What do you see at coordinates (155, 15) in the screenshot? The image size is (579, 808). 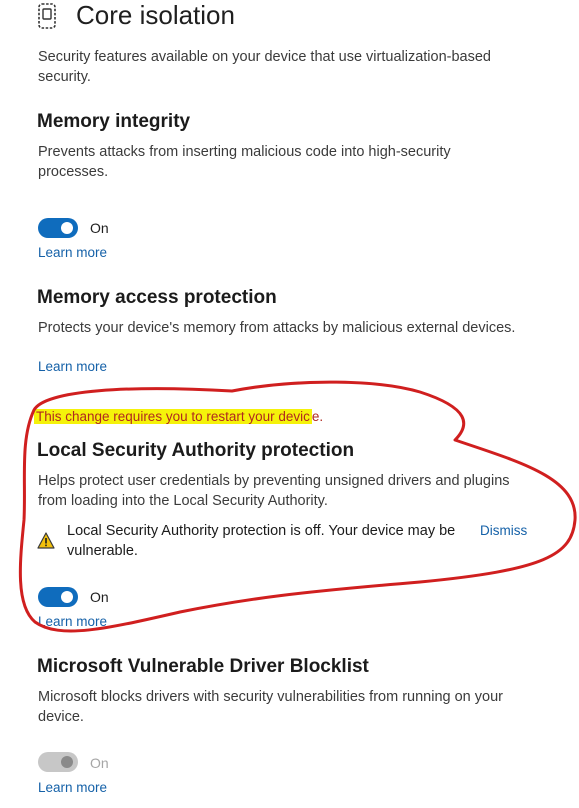 I see `page-title: Core isolation` at bounding box center [155, 15].